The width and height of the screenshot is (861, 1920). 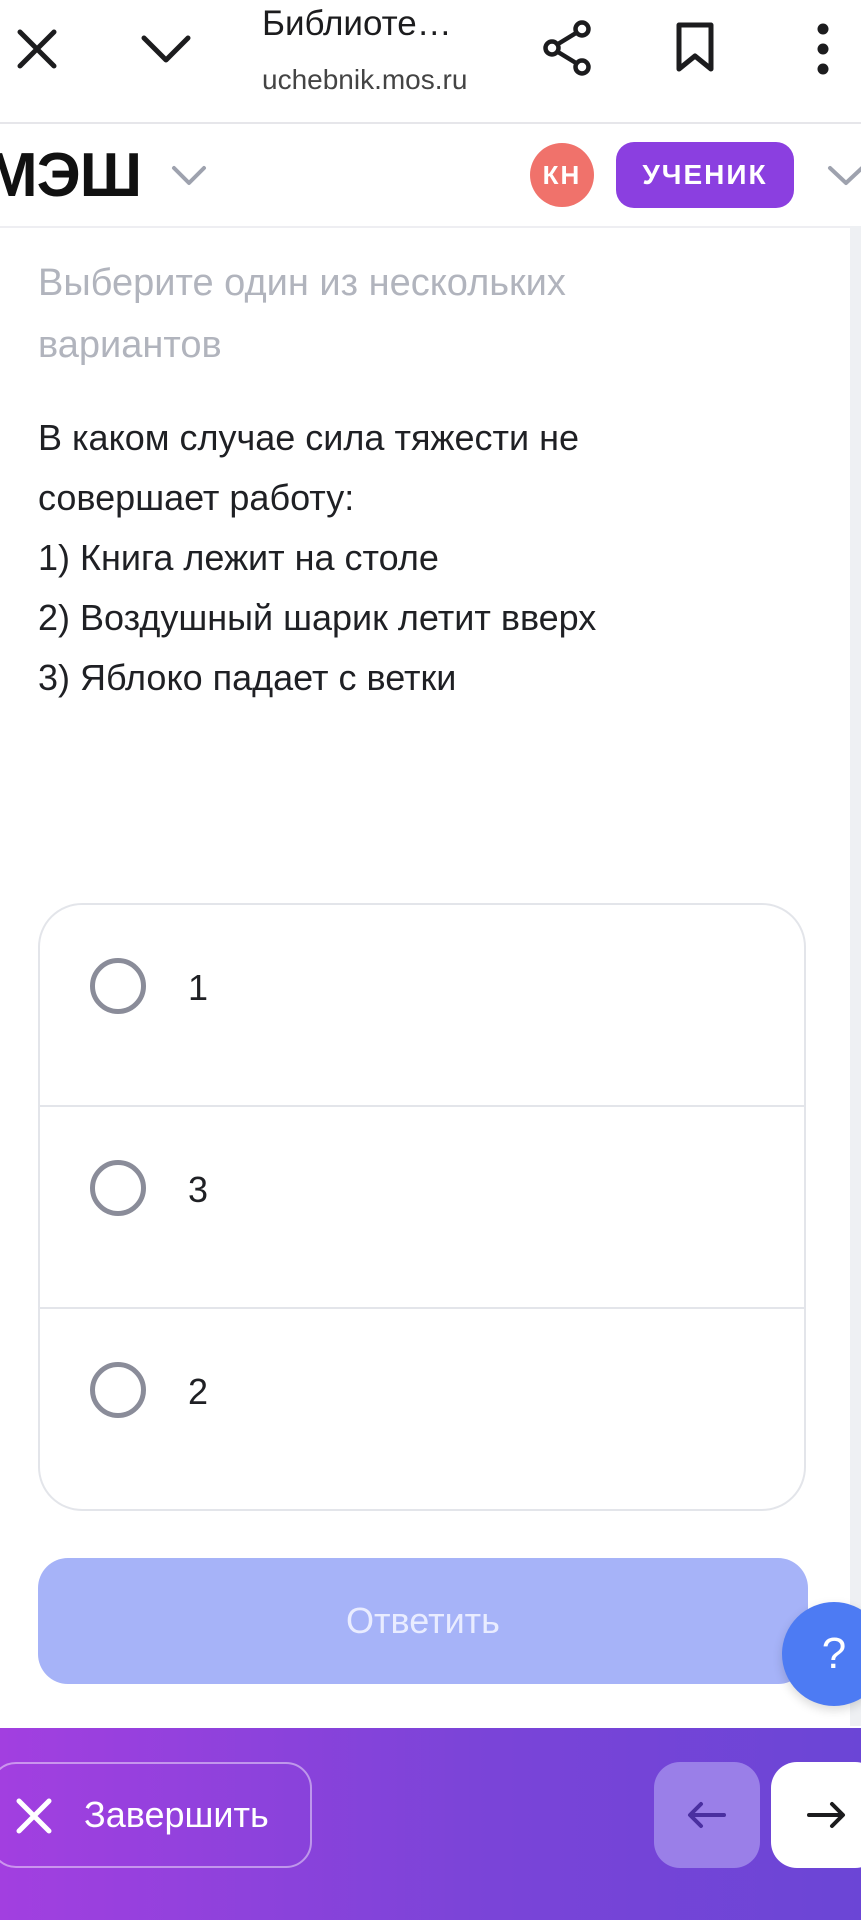 What do you see at coordinates (562, 175) in the screenshot?
I see `avatar: КН` at bounding box center [562, 175].